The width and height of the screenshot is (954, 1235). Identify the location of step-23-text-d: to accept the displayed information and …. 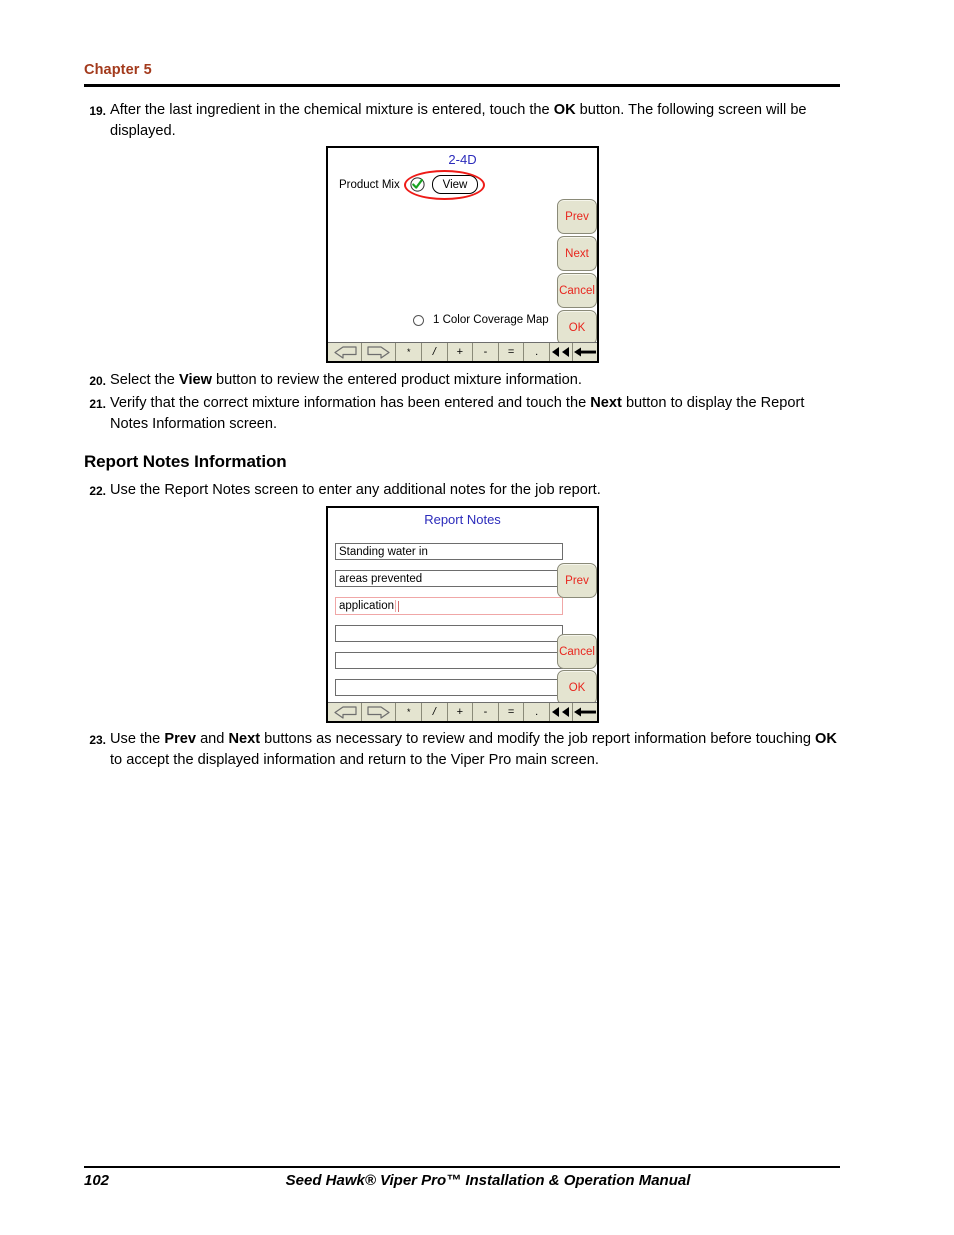
(354, 760).